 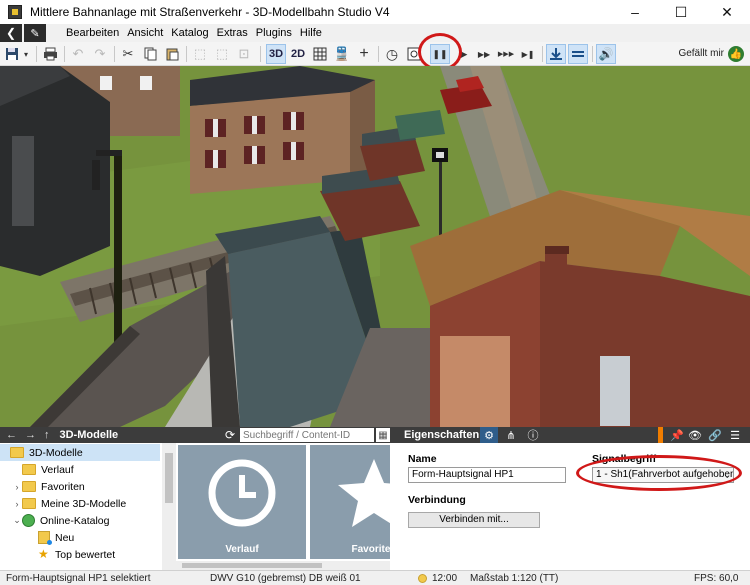 I want to click on step-button: ▶❚, so click(x=528, y=54).